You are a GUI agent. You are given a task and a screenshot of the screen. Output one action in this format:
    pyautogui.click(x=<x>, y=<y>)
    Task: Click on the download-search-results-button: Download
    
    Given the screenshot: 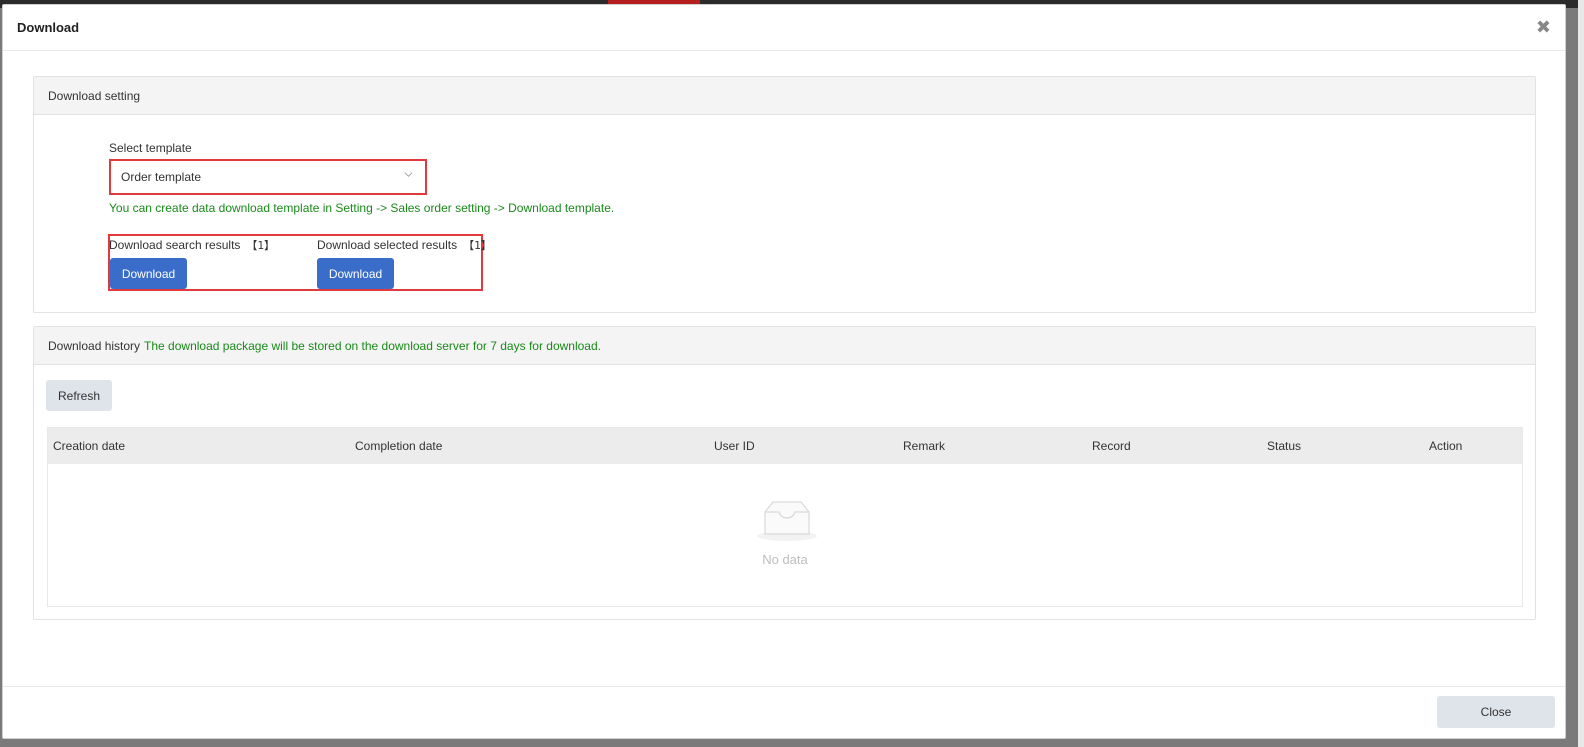 What is the action you would take?
    pyautogui.click(x=148, y=273)
    